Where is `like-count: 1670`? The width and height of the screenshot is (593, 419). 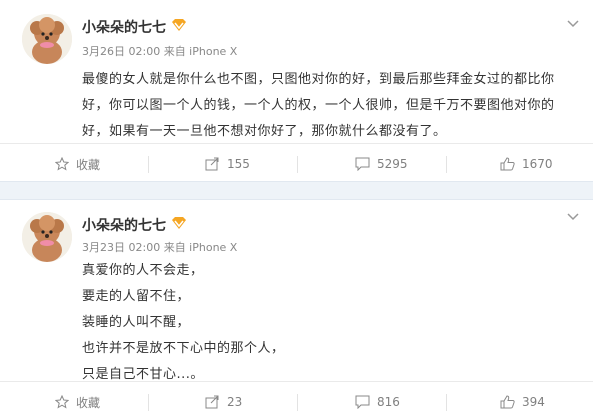 like-count: 1670 is located at coordinates (537, 164).